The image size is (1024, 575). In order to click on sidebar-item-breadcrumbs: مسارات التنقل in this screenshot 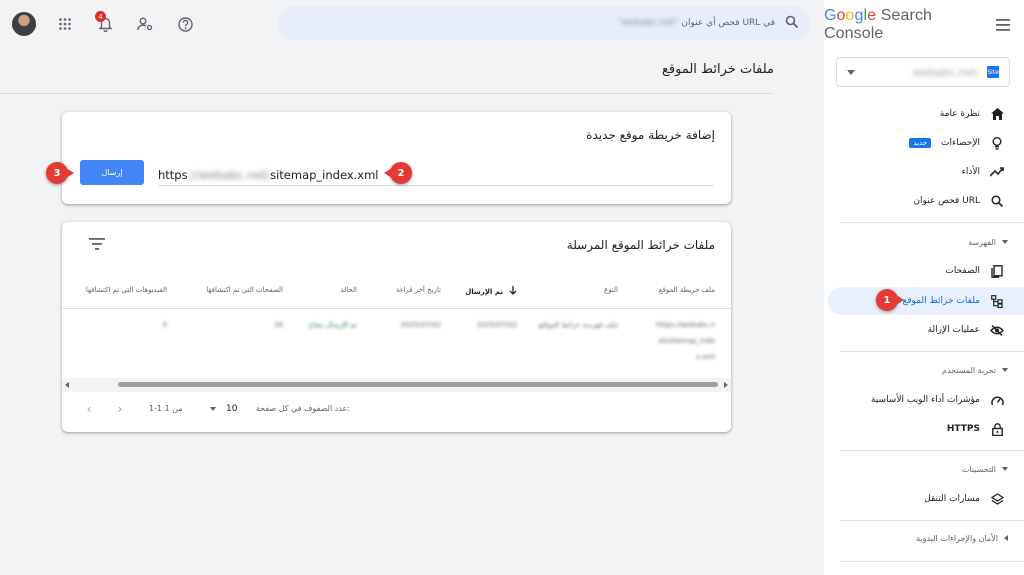, I will do `click(924, 499)`.